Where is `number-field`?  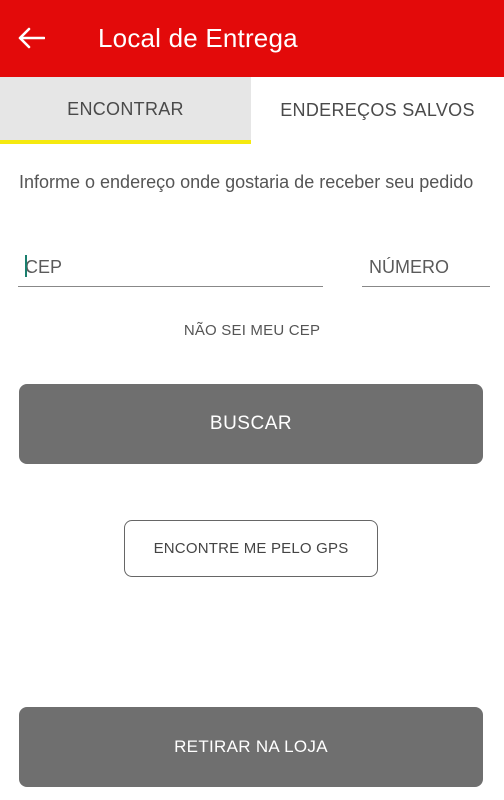
number-field is located at coordinates (426, 267).